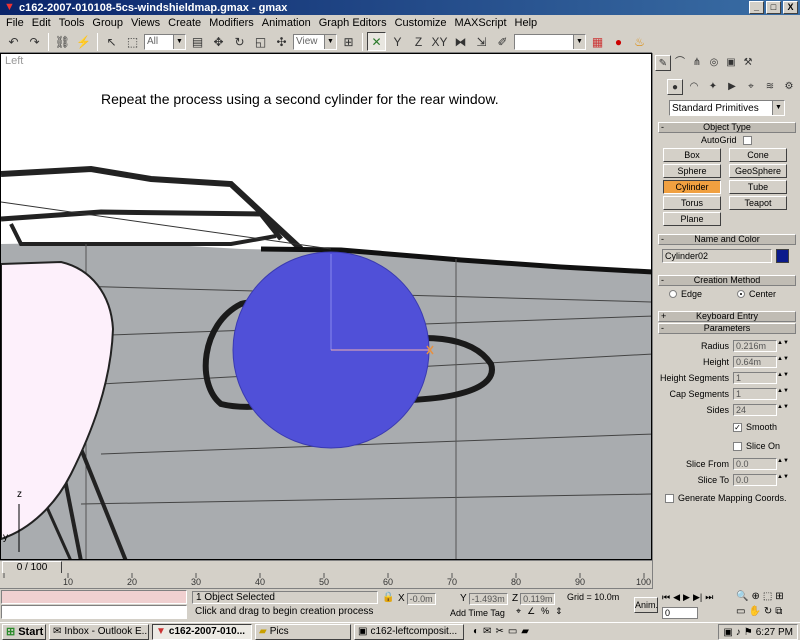  What do you see at coordinates (782, 256) in the screenshot?
I see `object-color-swatch` at bounding box center [782, 256].